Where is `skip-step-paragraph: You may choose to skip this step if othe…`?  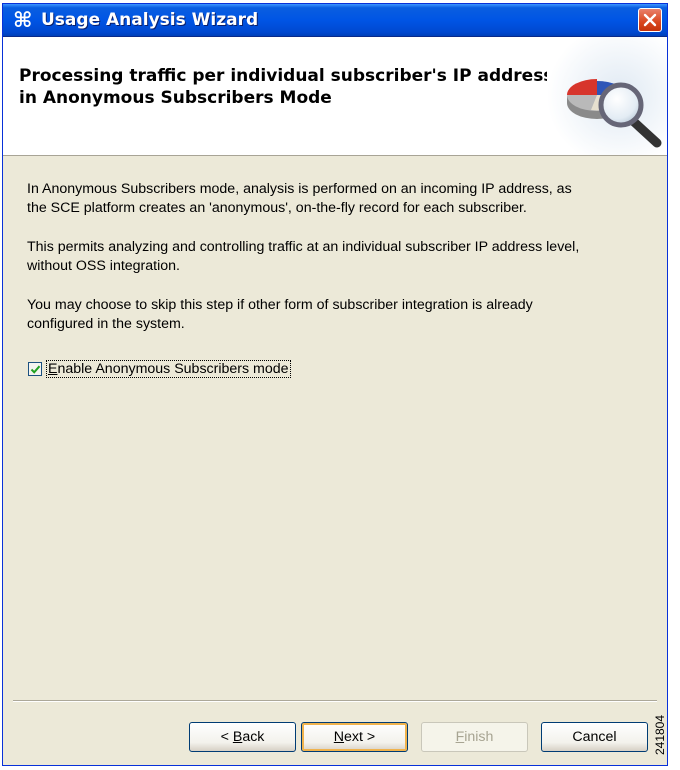
skip-step-paragraph: You may choose to skip this step if othe… is located at coordinates (337, 315).